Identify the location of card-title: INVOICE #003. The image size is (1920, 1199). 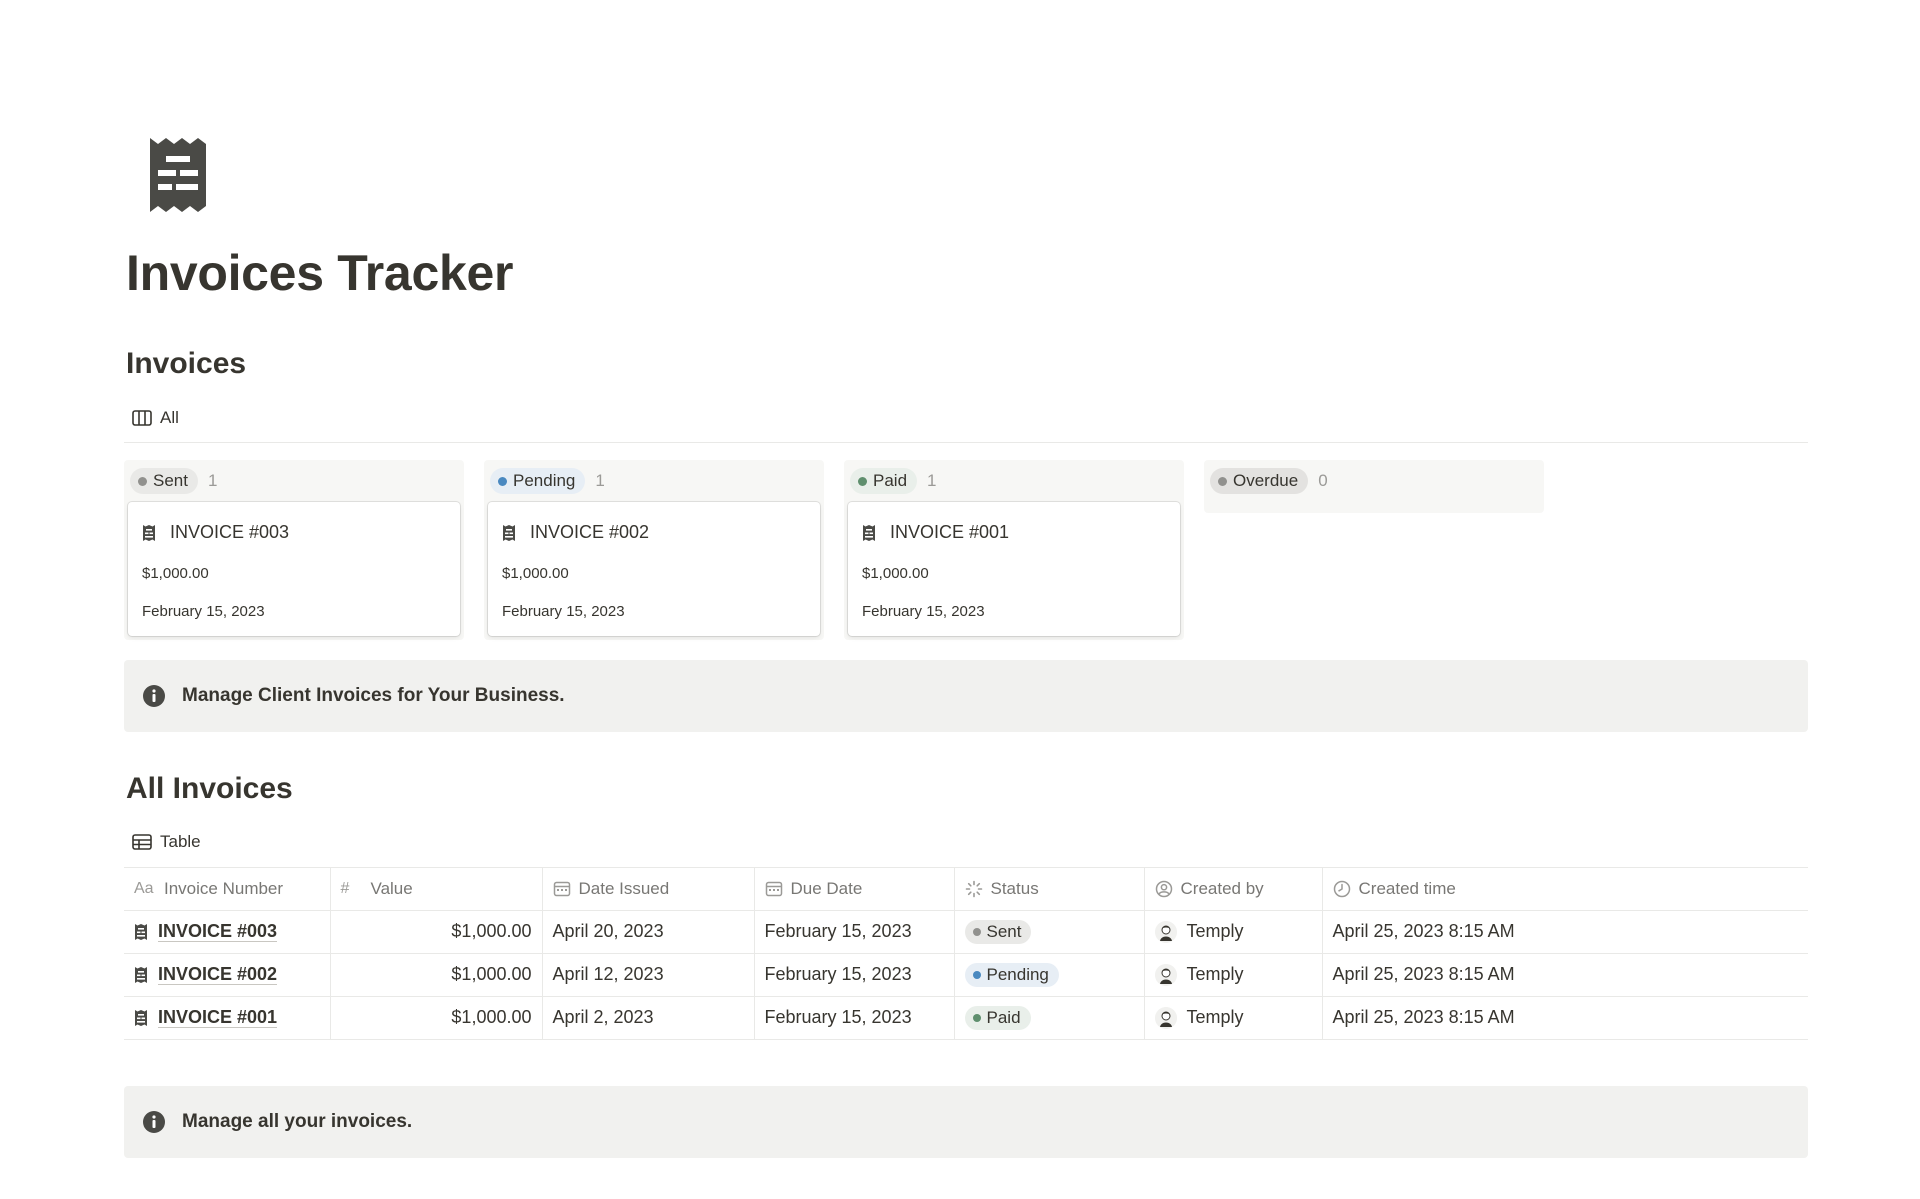
(215, 532).